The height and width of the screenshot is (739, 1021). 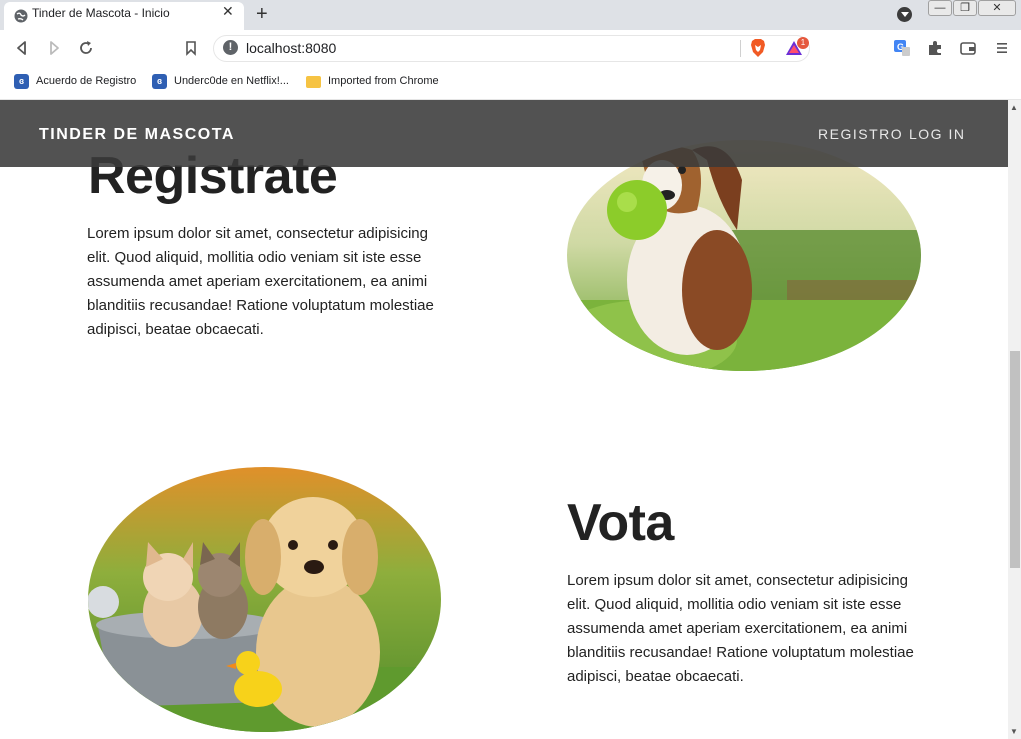 What do you see at coordinates (902, 48) in the screenshot?
I see `translate-icon: G` at bounding box center [902, 48].